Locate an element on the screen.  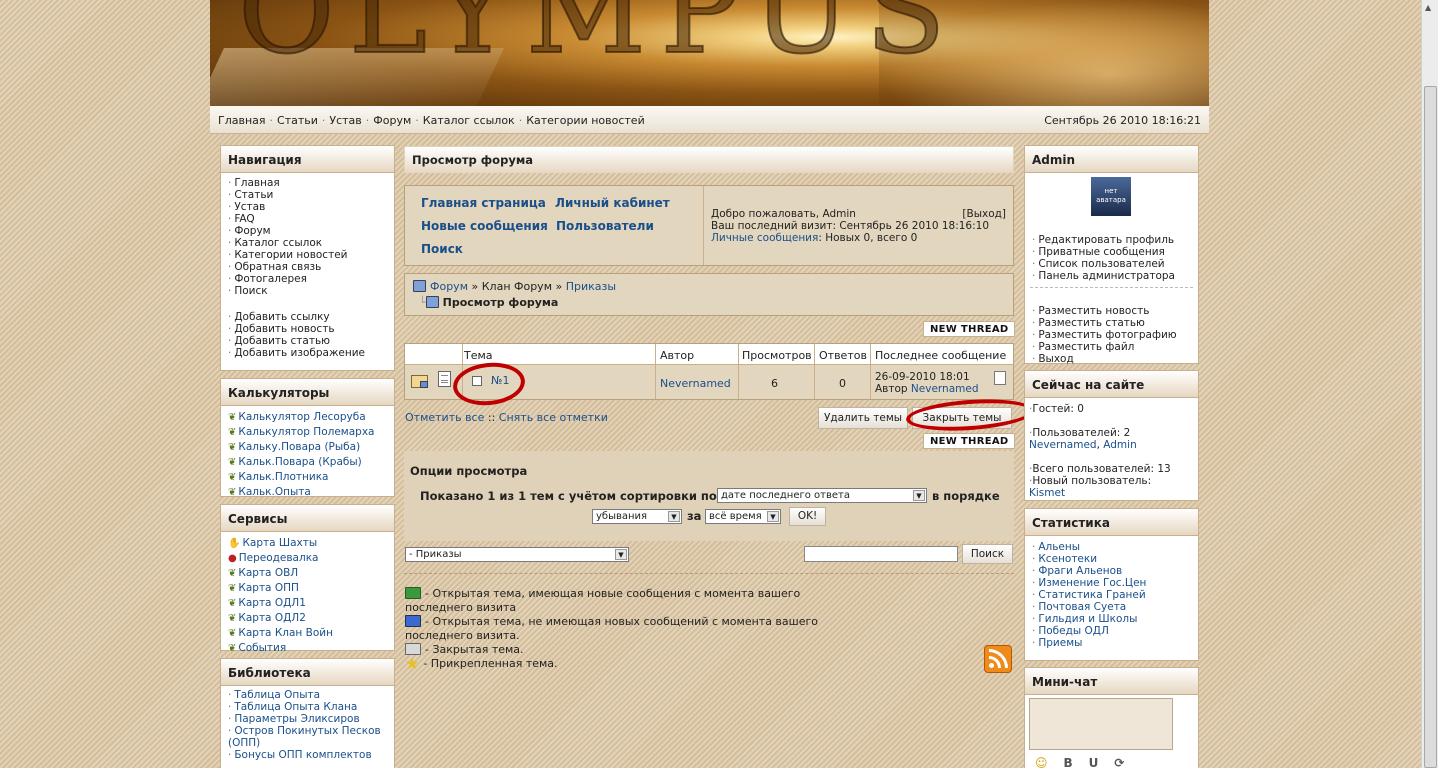
top-nav-link: Устав is located at coordinates (345, 120).